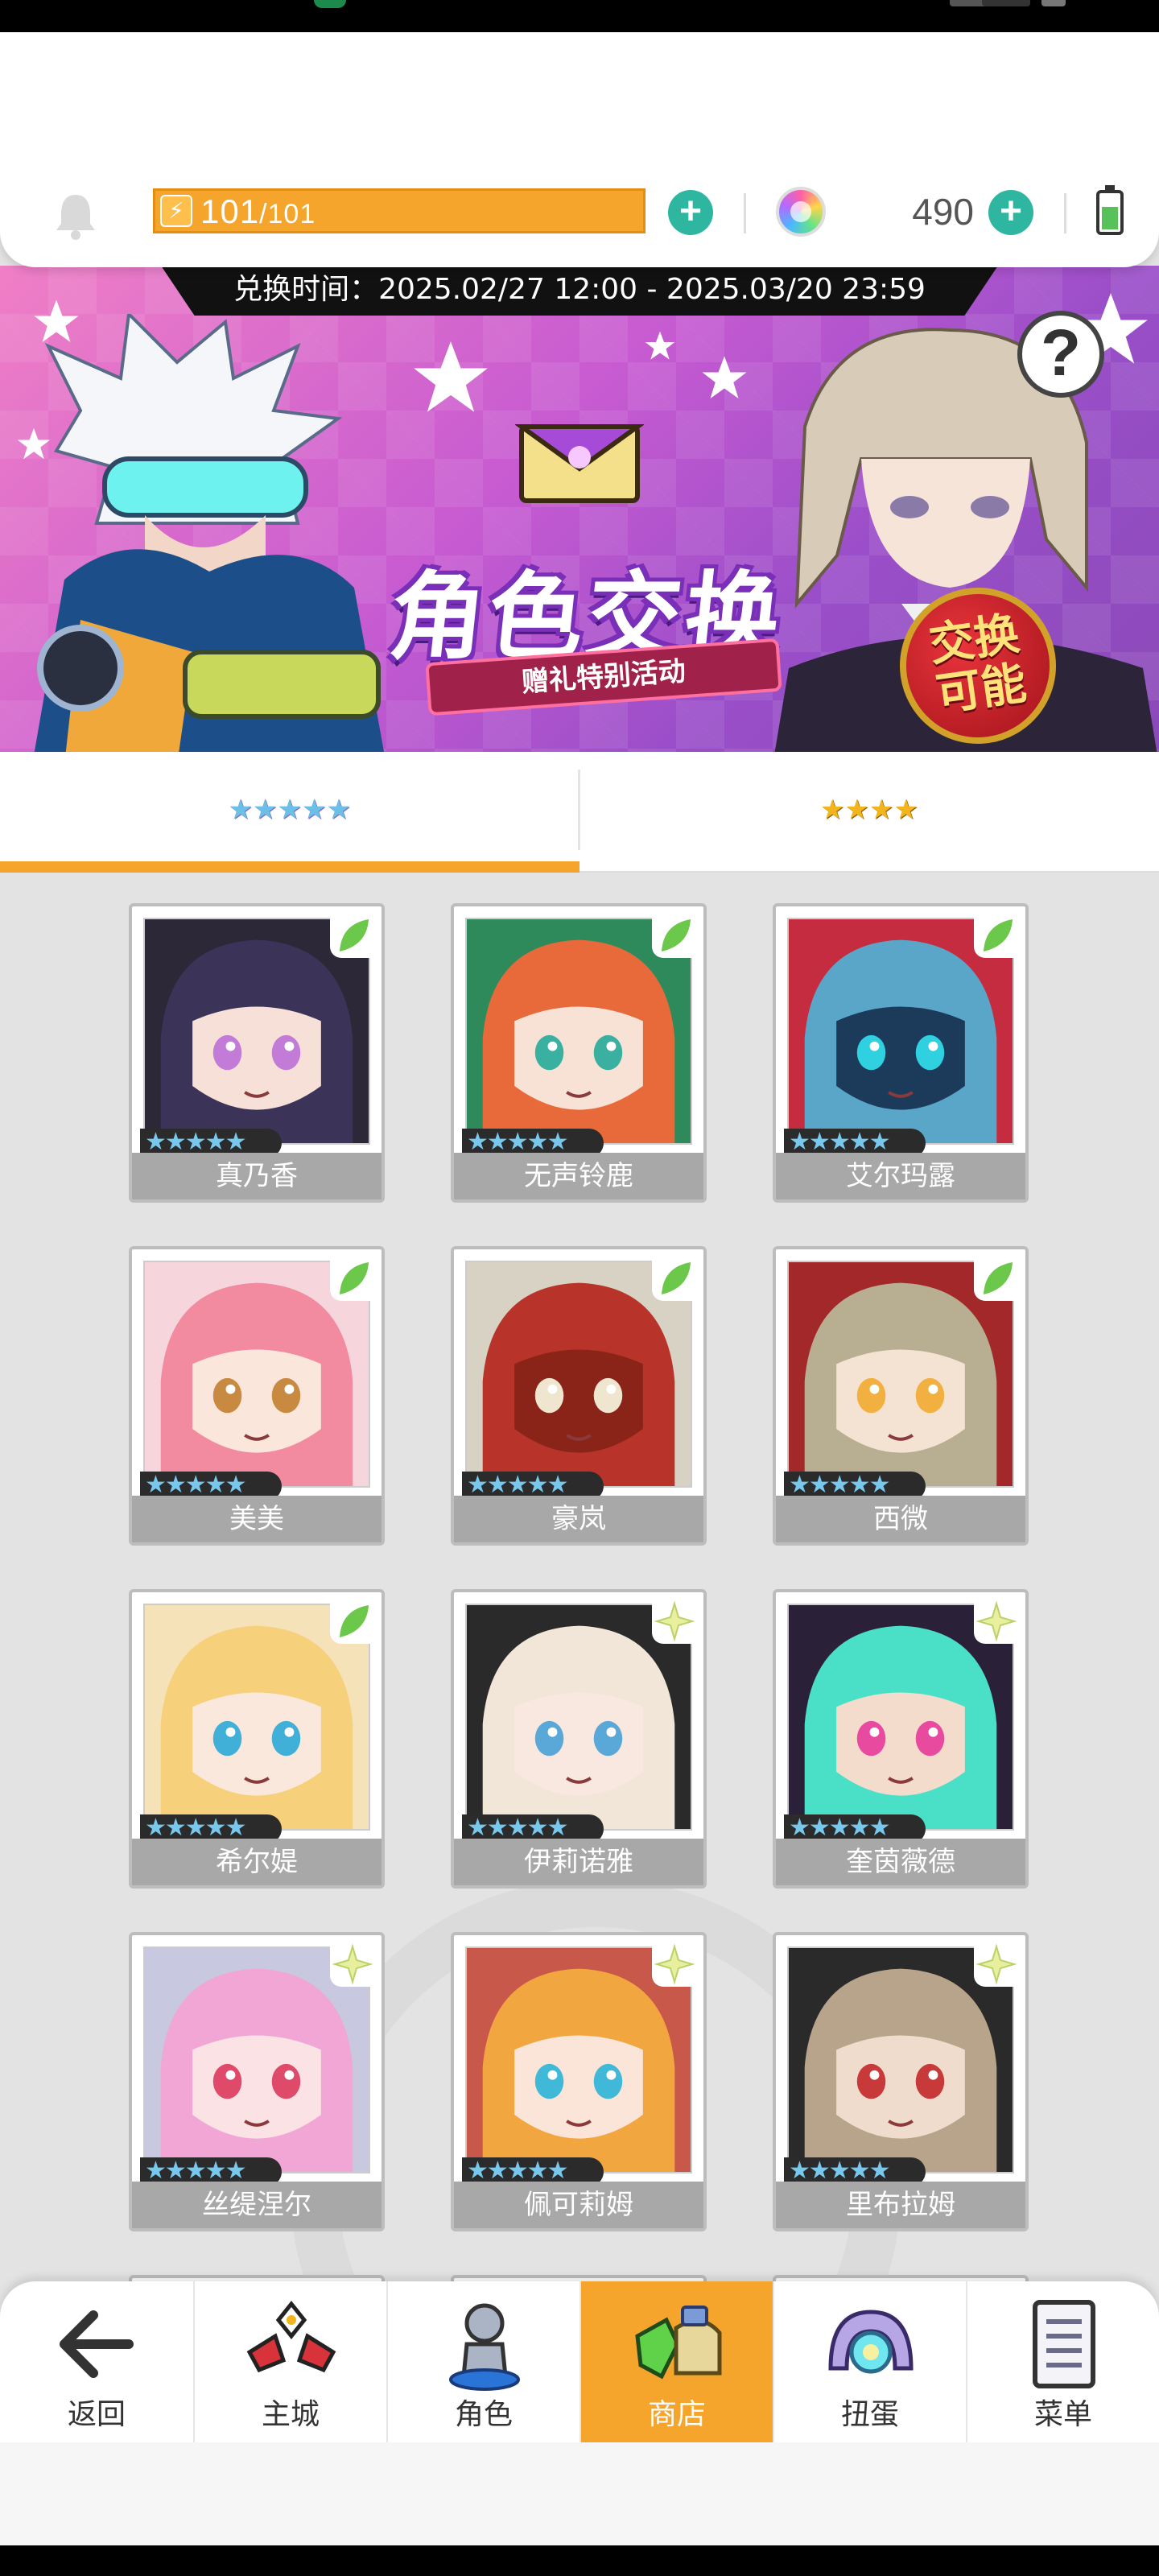 The width and height of the screenshot is (1159, 2576). Describe the element at coordinates (901, 1396) in the screenshot. I see `character-card: ★★★★★ 西微` at that location.